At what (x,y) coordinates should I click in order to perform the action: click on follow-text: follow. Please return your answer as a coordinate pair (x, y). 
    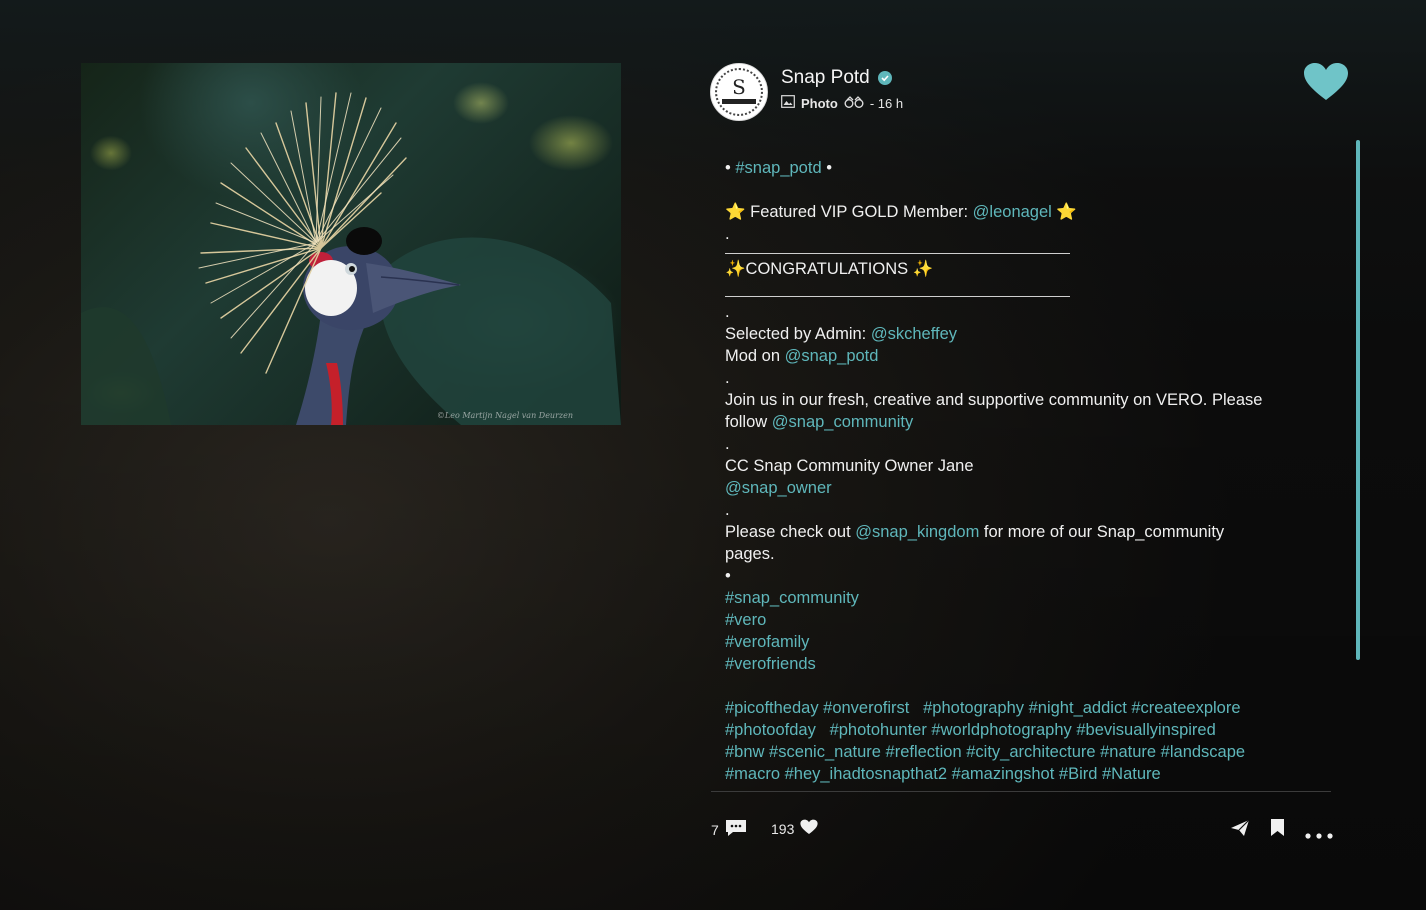
    Looking at the image, I should click on (748, 422).